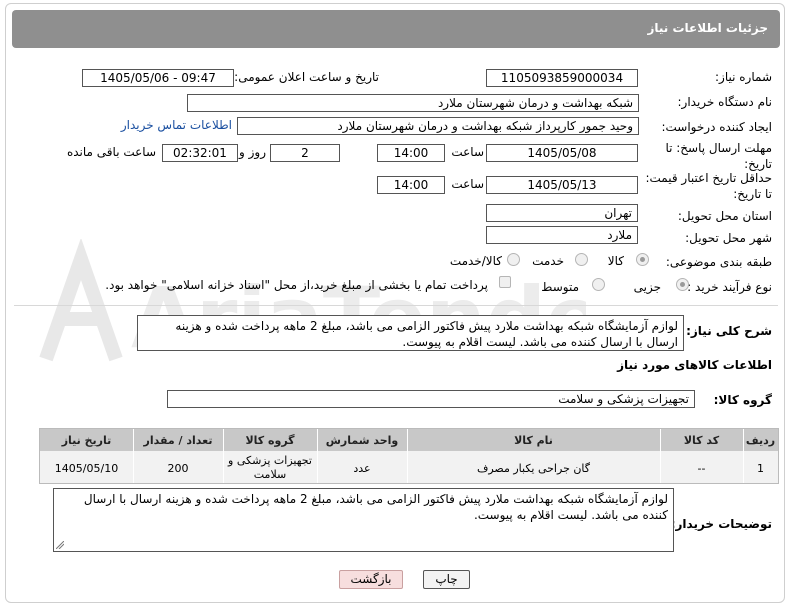  I want to click on city-label: شهر محل تحویل:, so click(728, 238).